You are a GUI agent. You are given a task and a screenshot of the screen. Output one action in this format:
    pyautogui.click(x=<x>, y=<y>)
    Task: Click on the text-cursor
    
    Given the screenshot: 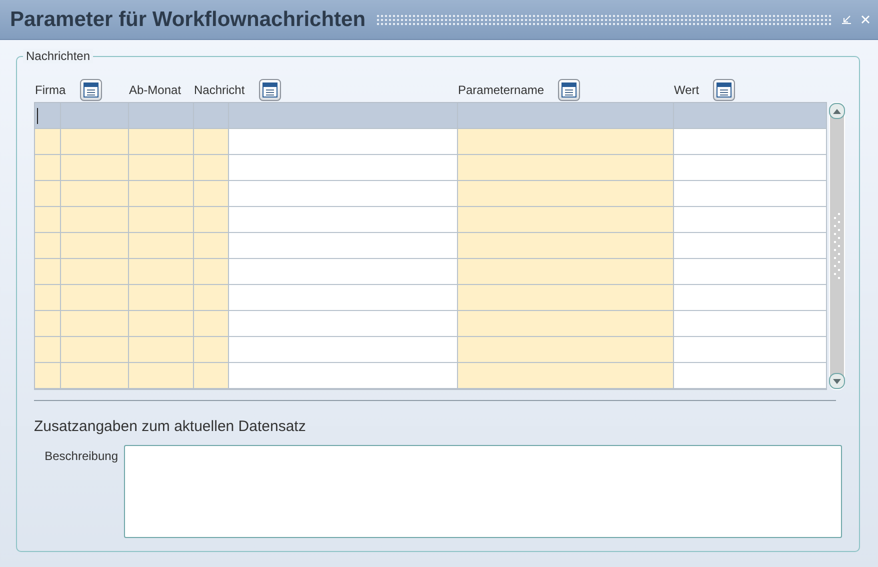 What is the action you would take?
    pyautogui.click(x=37, y=116)
    